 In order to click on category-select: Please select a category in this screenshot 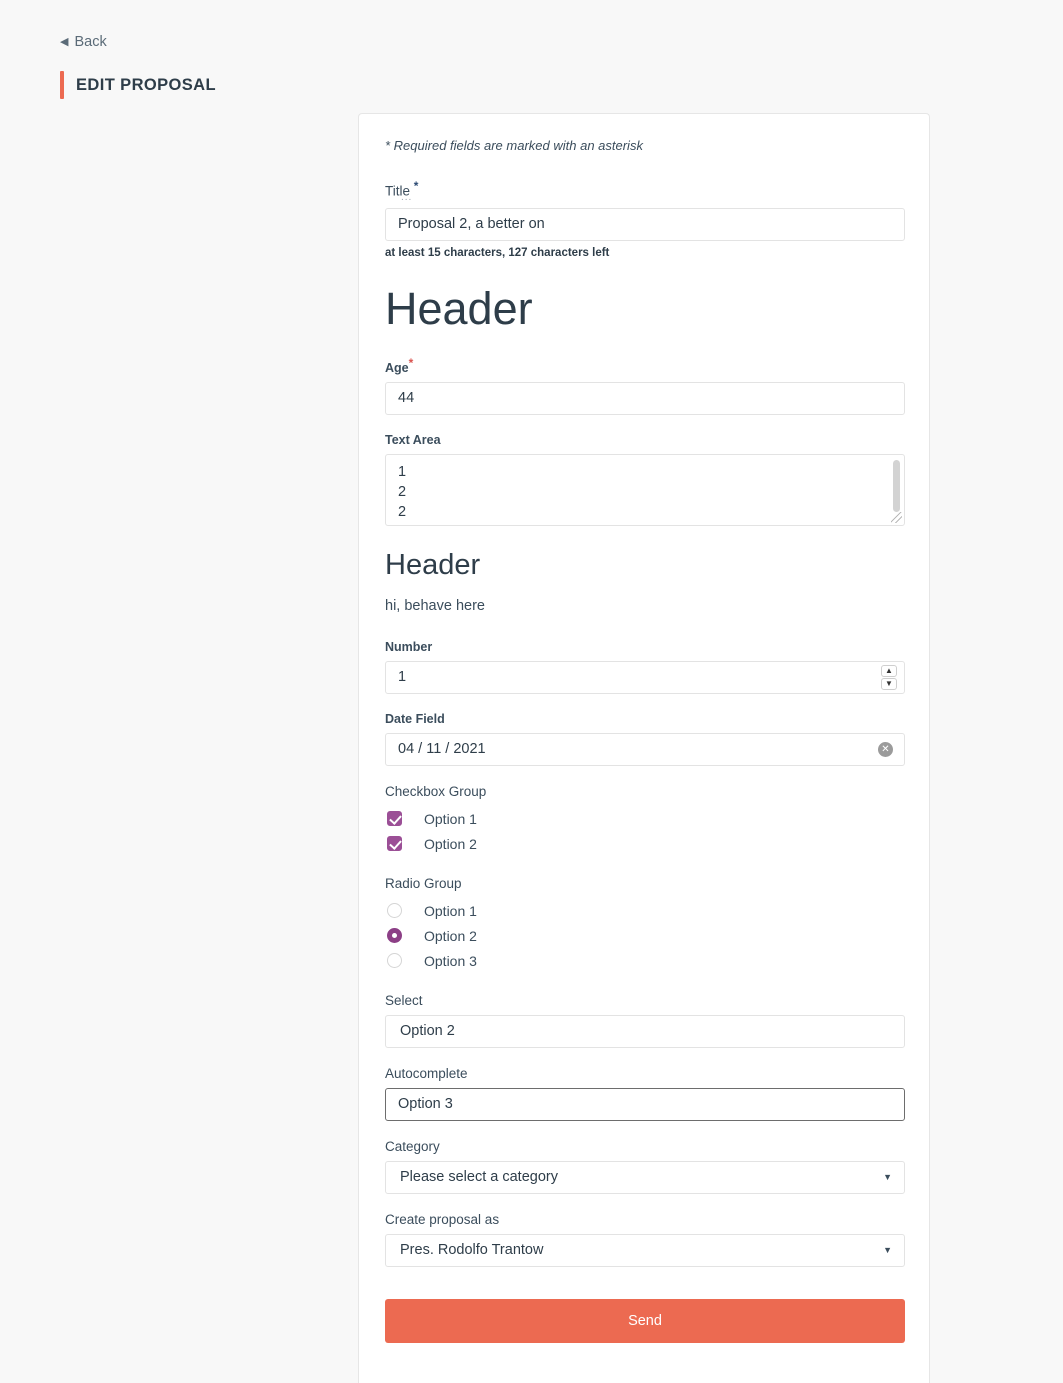, I will do `click(645, 1178)`.